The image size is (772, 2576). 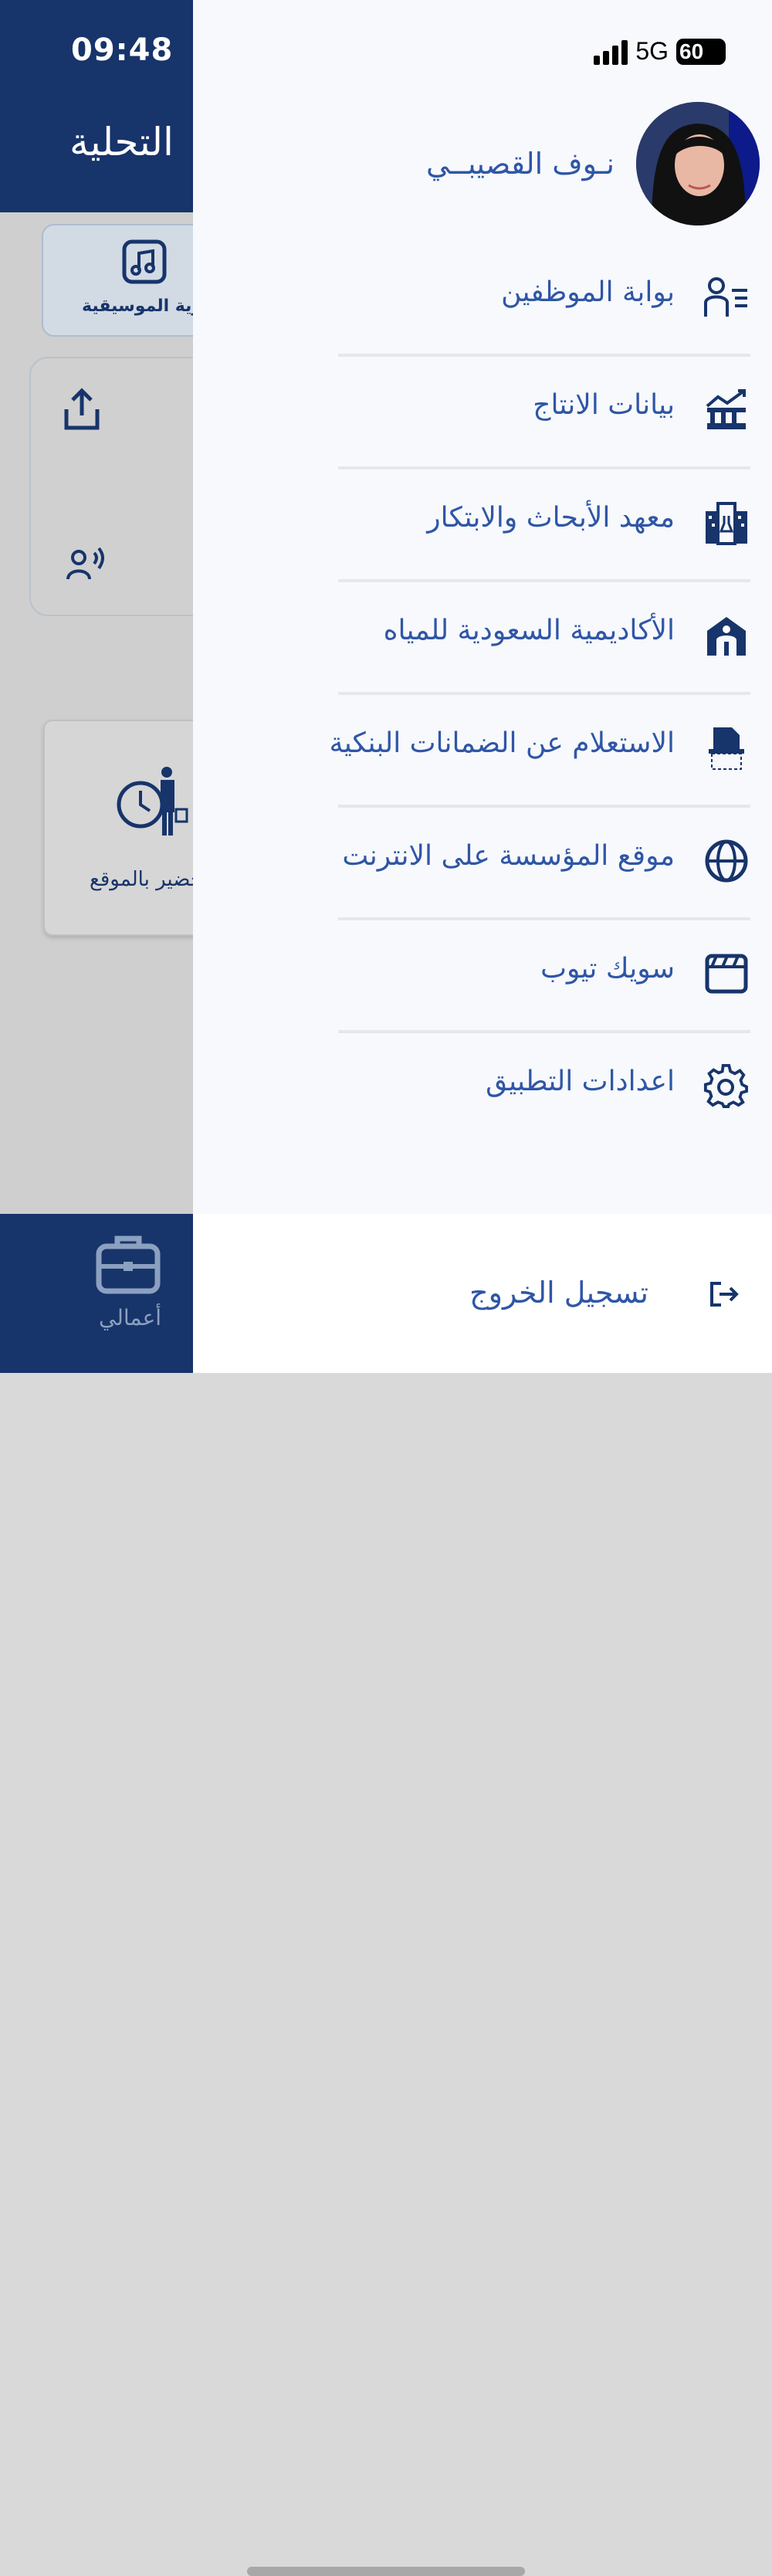 I want to click on menu-item-employee-portal: بوابة الموظفين, so click(x=544, y=300).